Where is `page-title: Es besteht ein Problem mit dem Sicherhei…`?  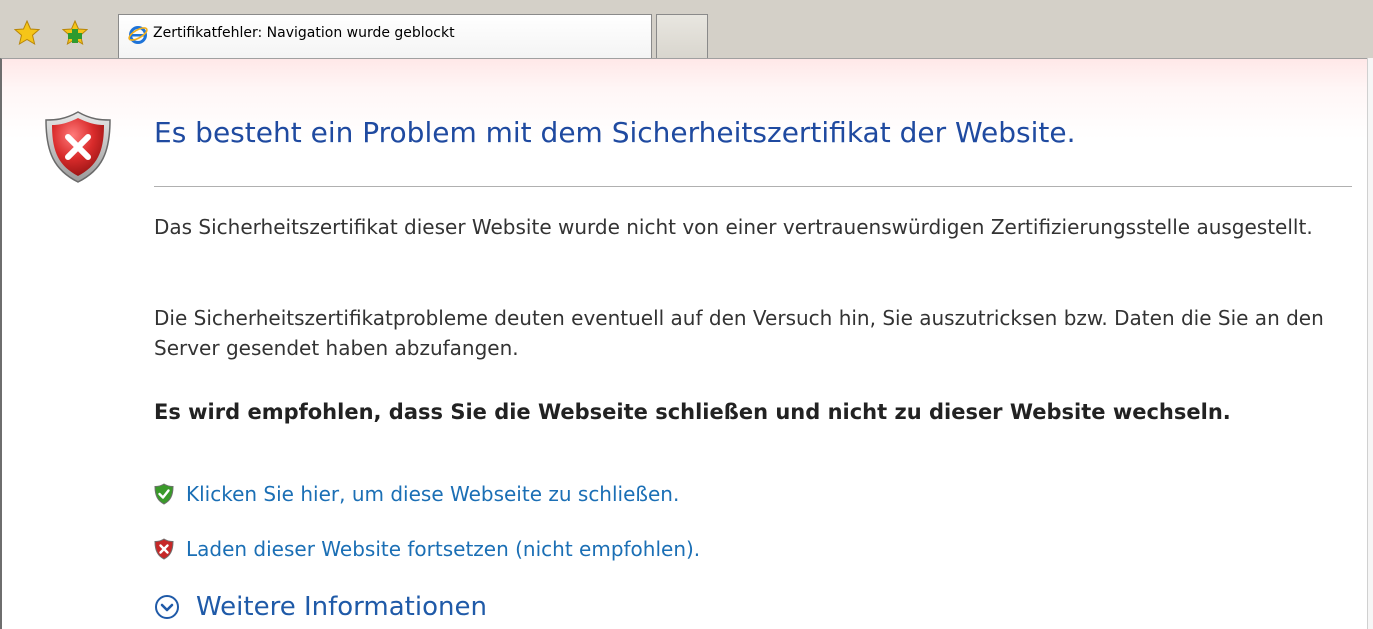
page-title: Es besteht ein Problem mit dem Sicherhei… is located at coordinates (615, 132).